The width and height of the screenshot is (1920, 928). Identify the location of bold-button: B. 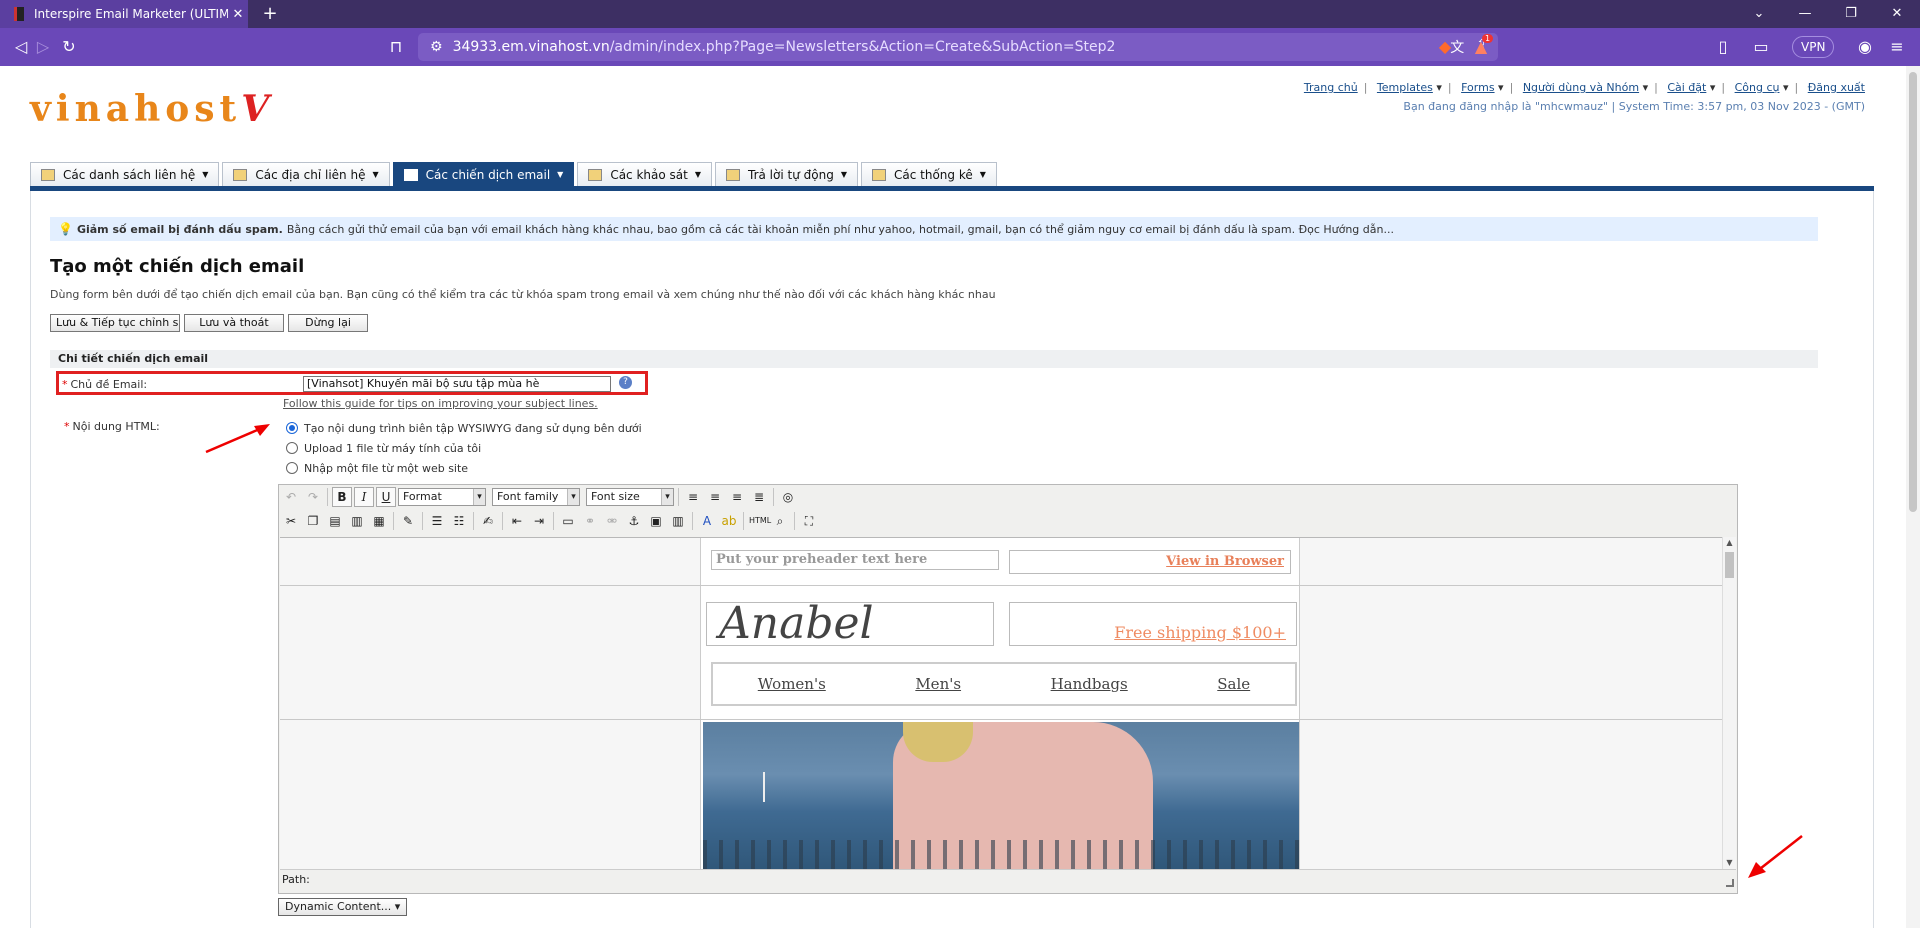
(342, 497).